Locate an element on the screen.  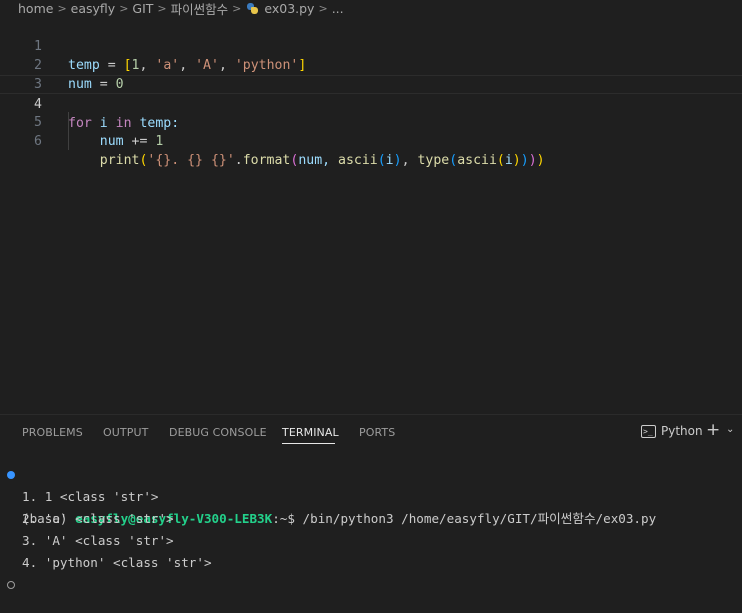
code-line-4: 4 for i in temp: is located at coordinates (371, 103).